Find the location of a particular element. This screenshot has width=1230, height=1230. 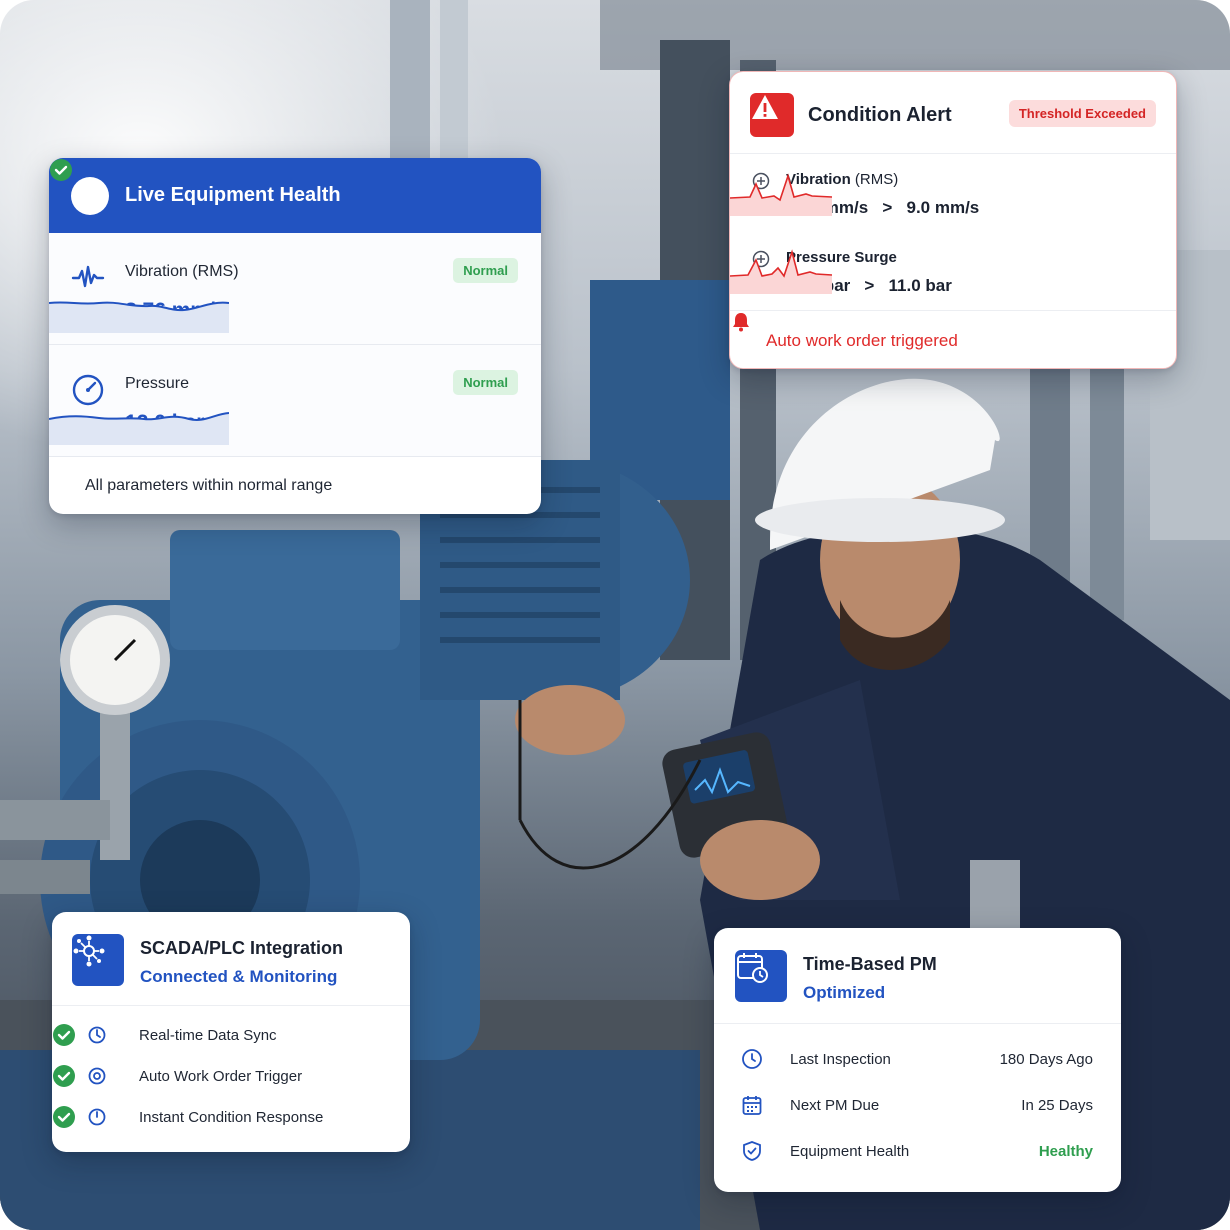

health-card-footer: All parameters within normal range is located at coordinates (295, 336).